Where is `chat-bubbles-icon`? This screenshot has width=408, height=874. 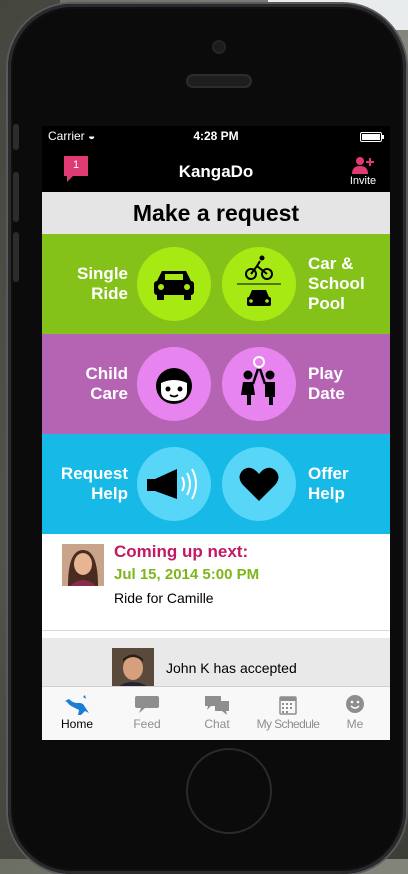 chat-bubbles-icon is located at coordinates (217, 705).